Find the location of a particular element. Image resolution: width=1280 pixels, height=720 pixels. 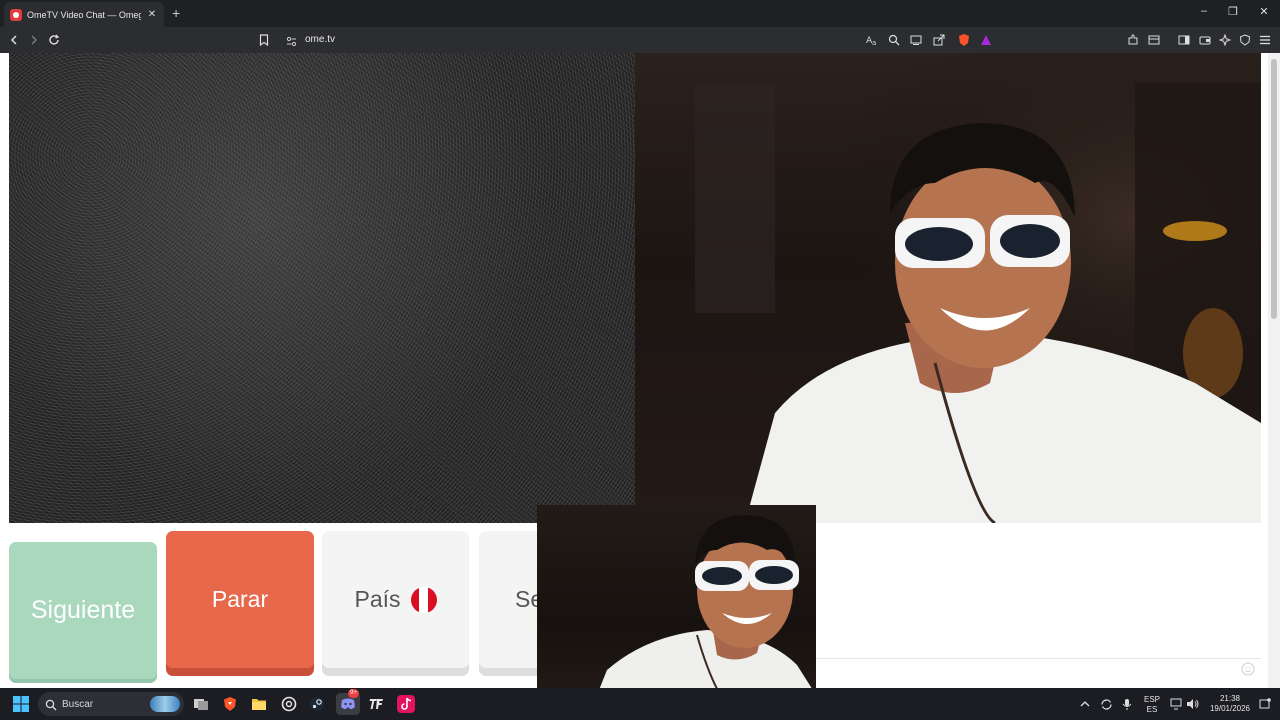

page-scrollbar is located at coordinates (1274, 370).